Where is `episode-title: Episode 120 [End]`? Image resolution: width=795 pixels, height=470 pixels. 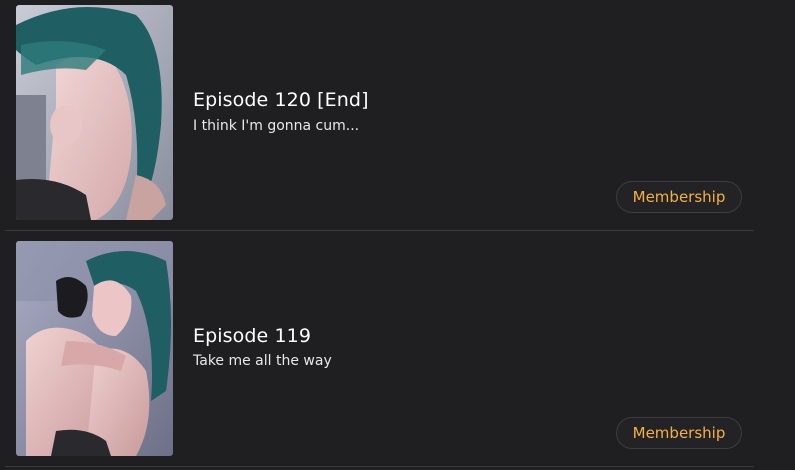 episode-title: Episode 120 [End] is located at coordinates (281, 100).